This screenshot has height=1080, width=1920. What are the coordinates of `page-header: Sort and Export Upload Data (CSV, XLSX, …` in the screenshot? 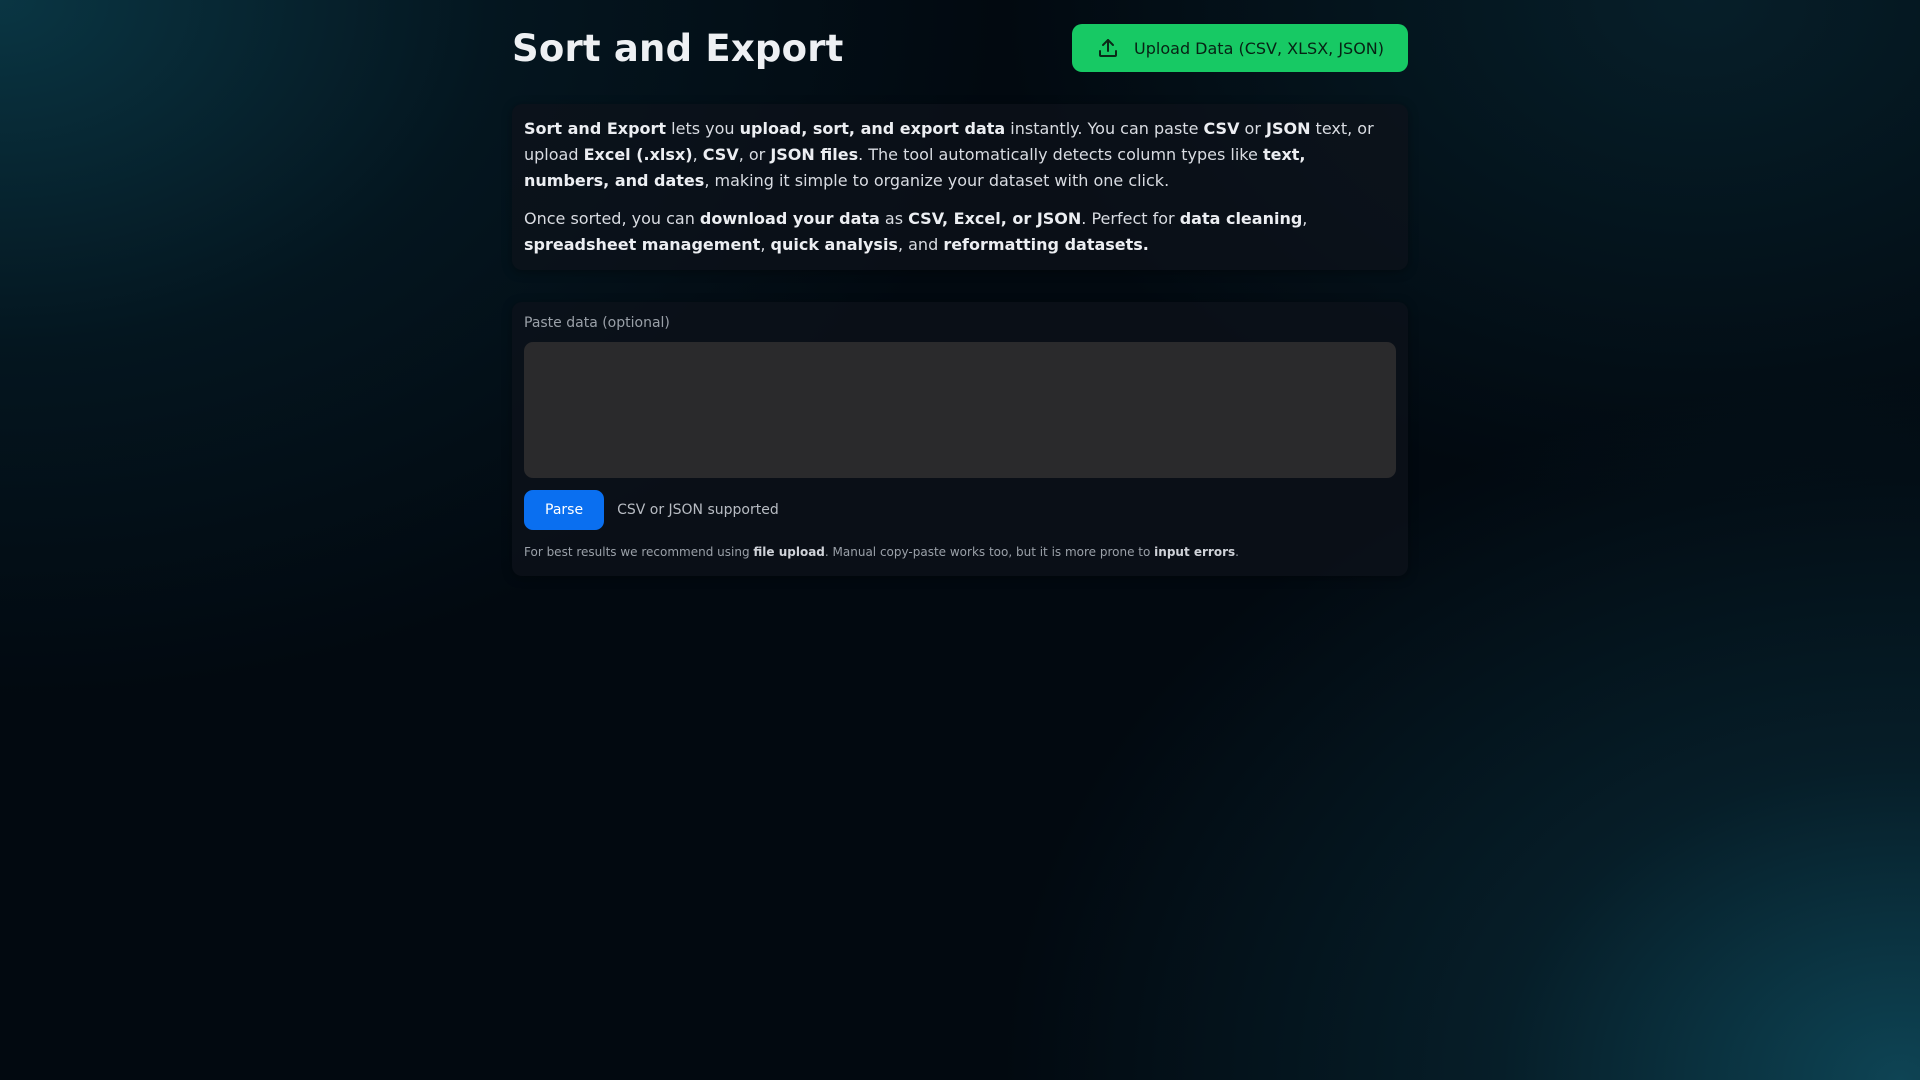 It's located at (960, 48).